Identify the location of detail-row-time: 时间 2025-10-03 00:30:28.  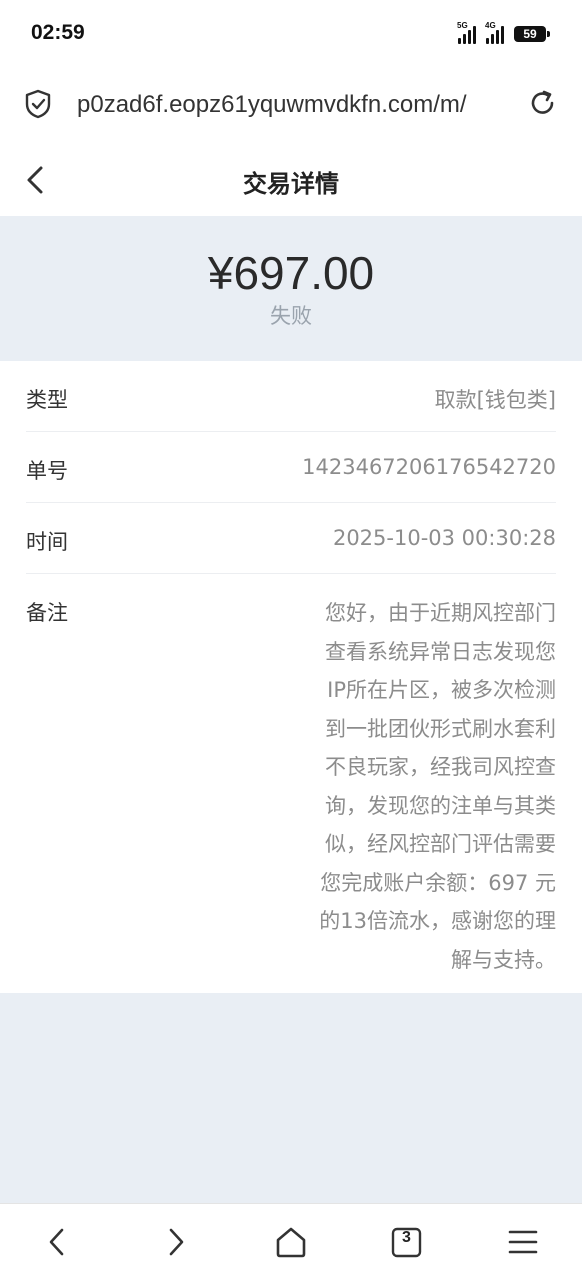
(291, 538).